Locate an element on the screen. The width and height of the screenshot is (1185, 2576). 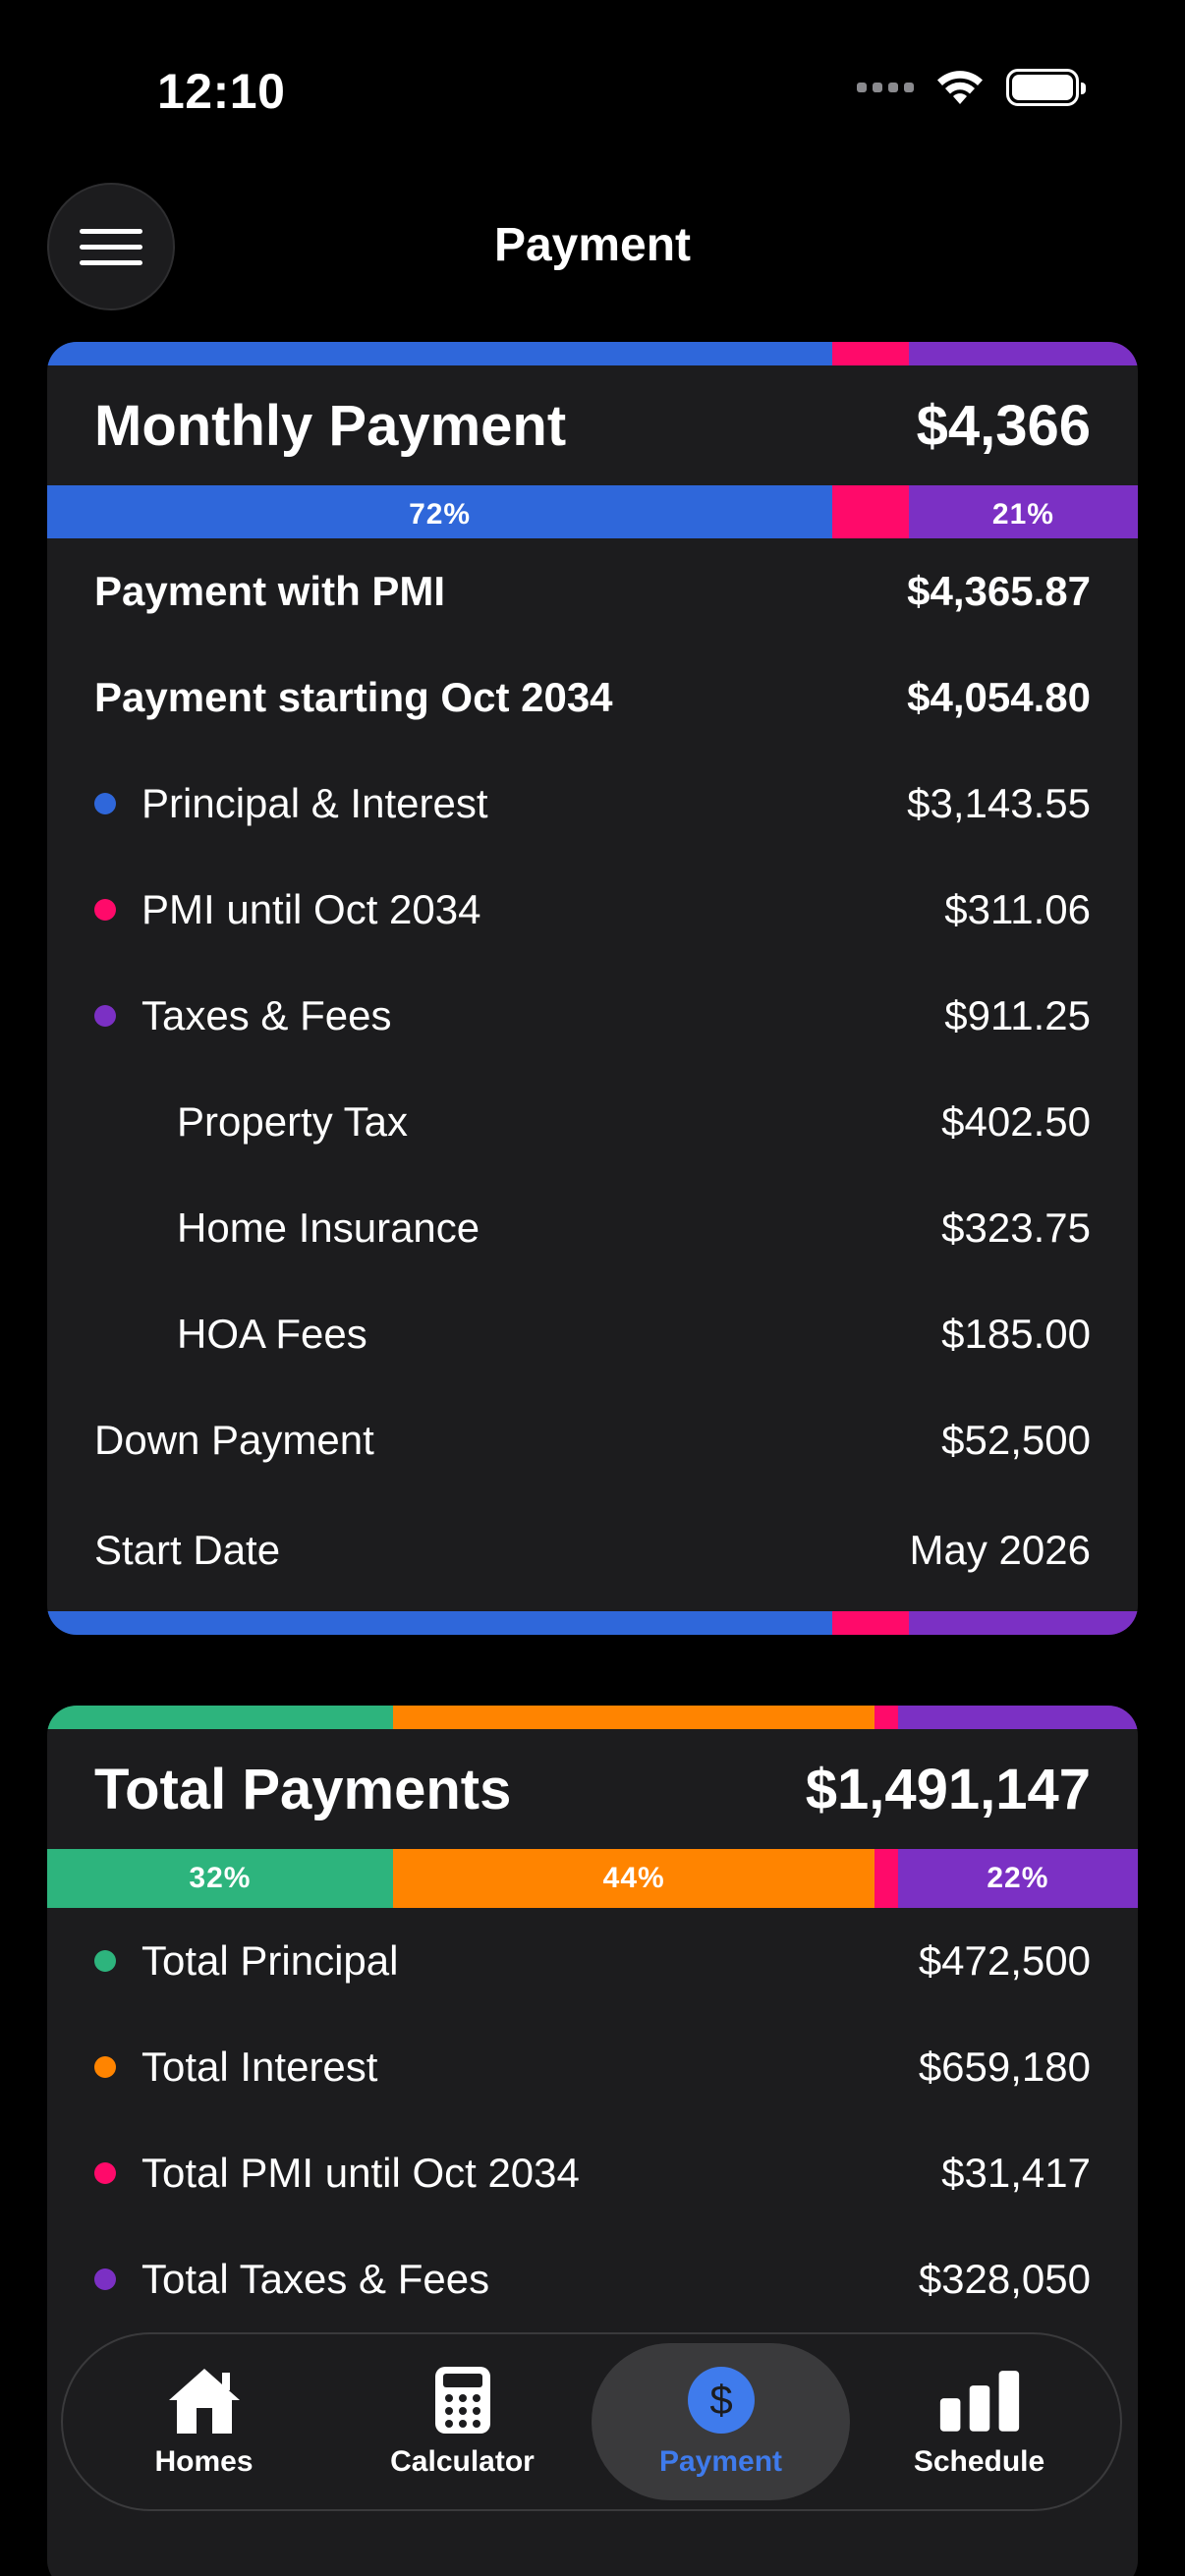
taxes-fees-row: Taxes & Fees $911.25 is located at coordinates (592, 1016).